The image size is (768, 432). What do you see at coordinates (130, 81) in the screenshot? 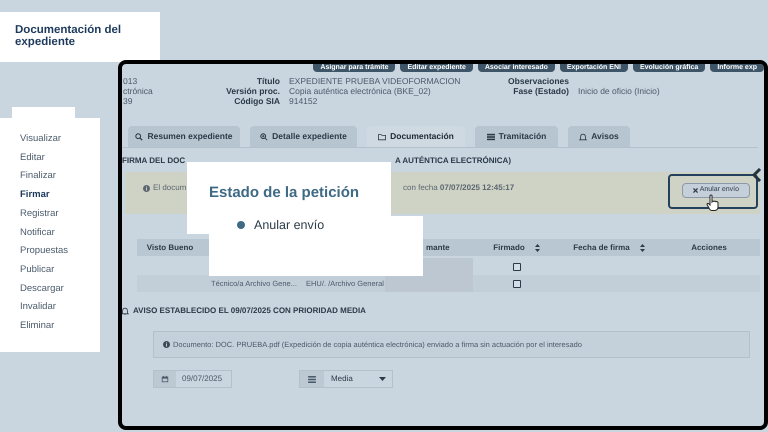
I see `field-value: 013` at bounding box center [130, 81].